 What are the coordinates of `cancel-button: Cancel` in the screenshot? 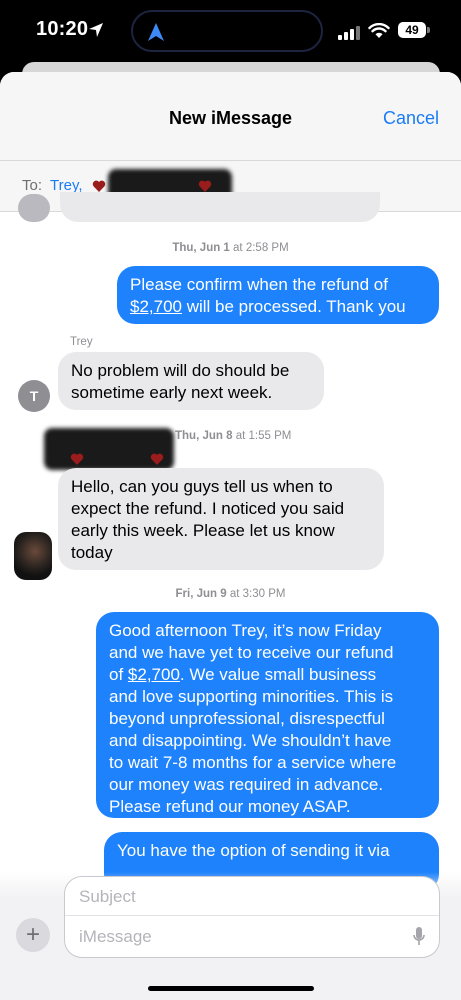 It's located at (411, 118).